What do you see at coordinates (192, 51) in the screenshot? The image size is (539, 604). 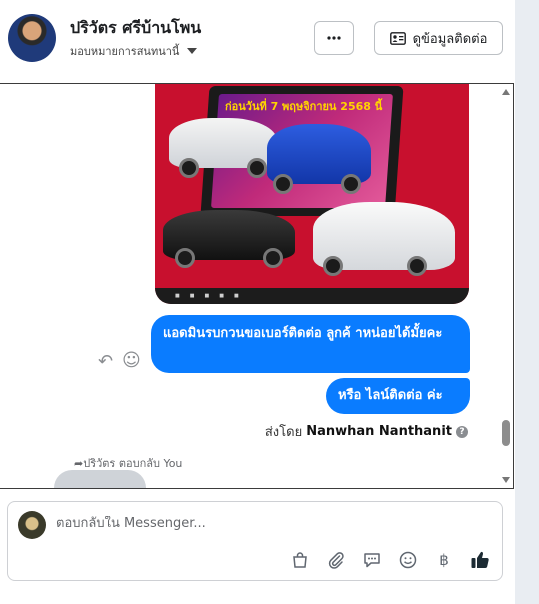 I see `caret-down-icon` at bounding box center [192, 51].